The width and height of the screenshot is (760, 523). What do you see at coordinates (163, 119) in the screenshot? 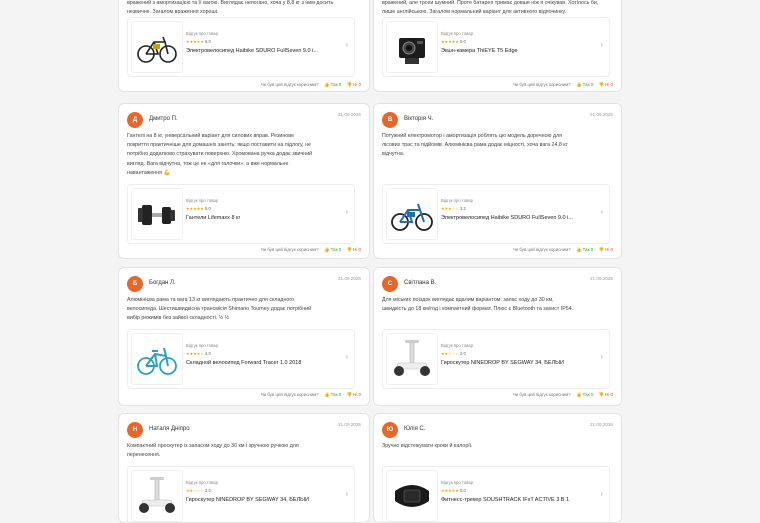
I see `author-name: Дмитро П.` at bounding box center [163, 119].